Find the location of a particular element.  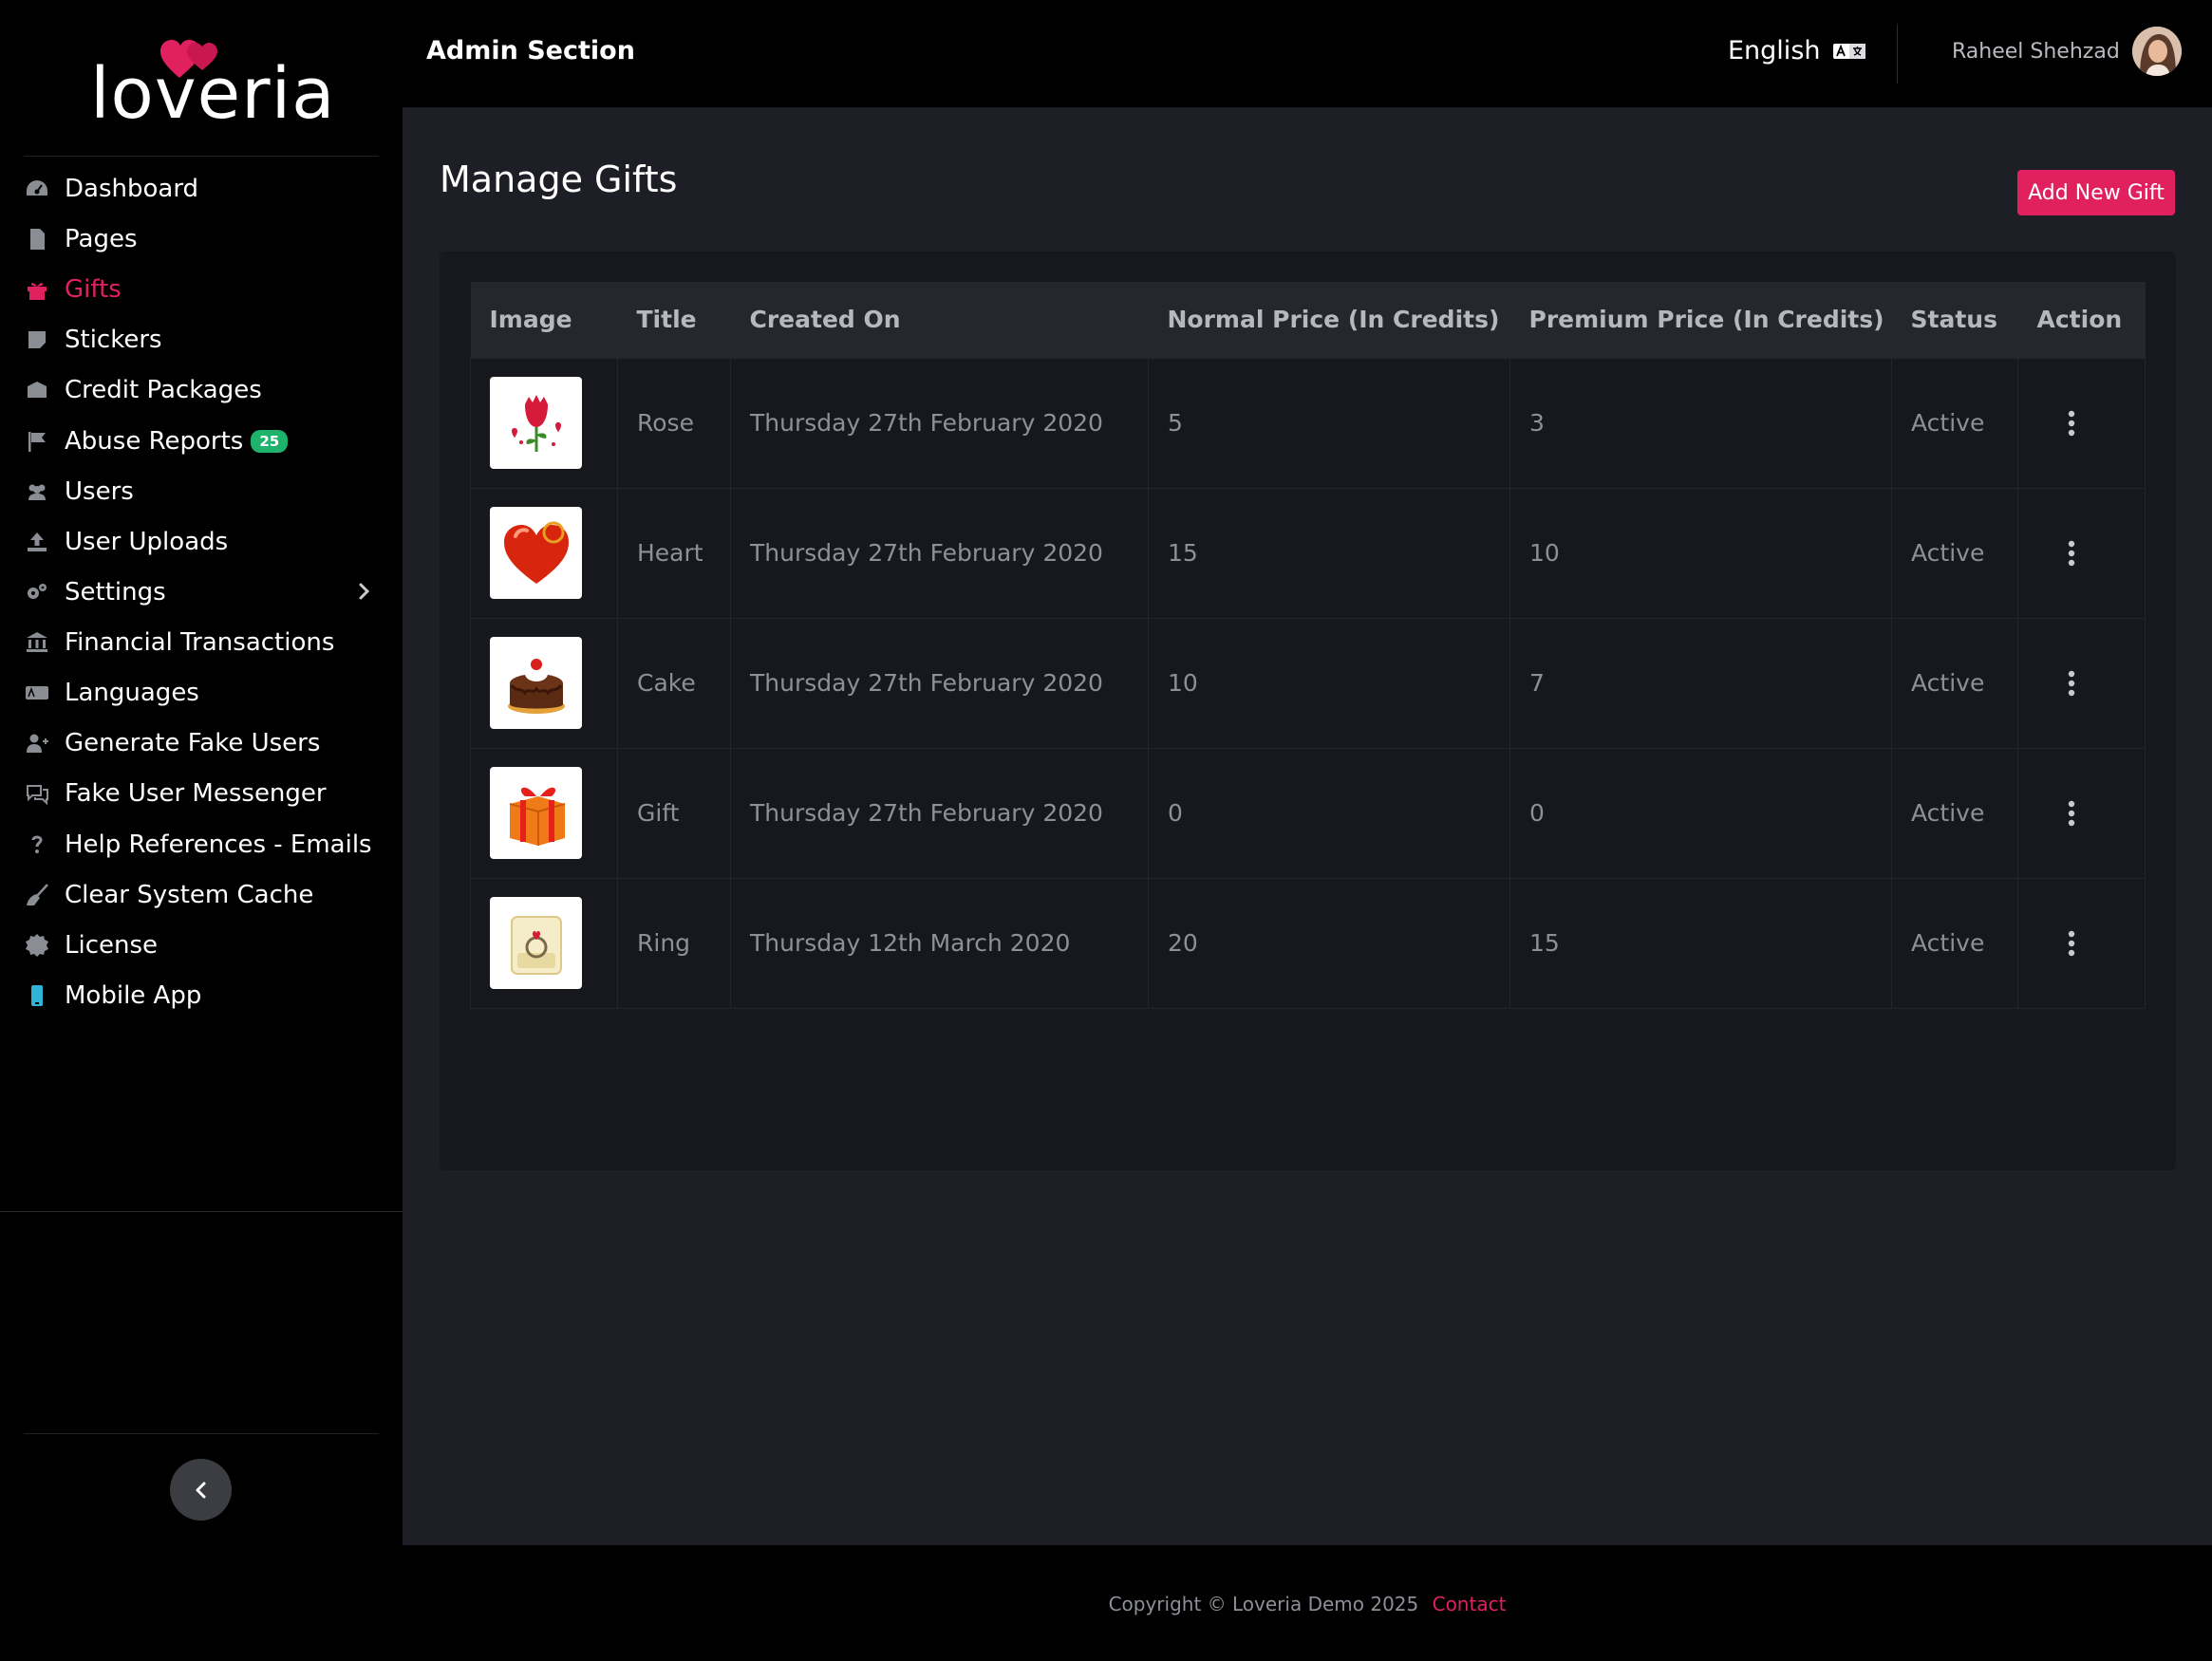

cogs-icon is located at coordinates (37, 592).